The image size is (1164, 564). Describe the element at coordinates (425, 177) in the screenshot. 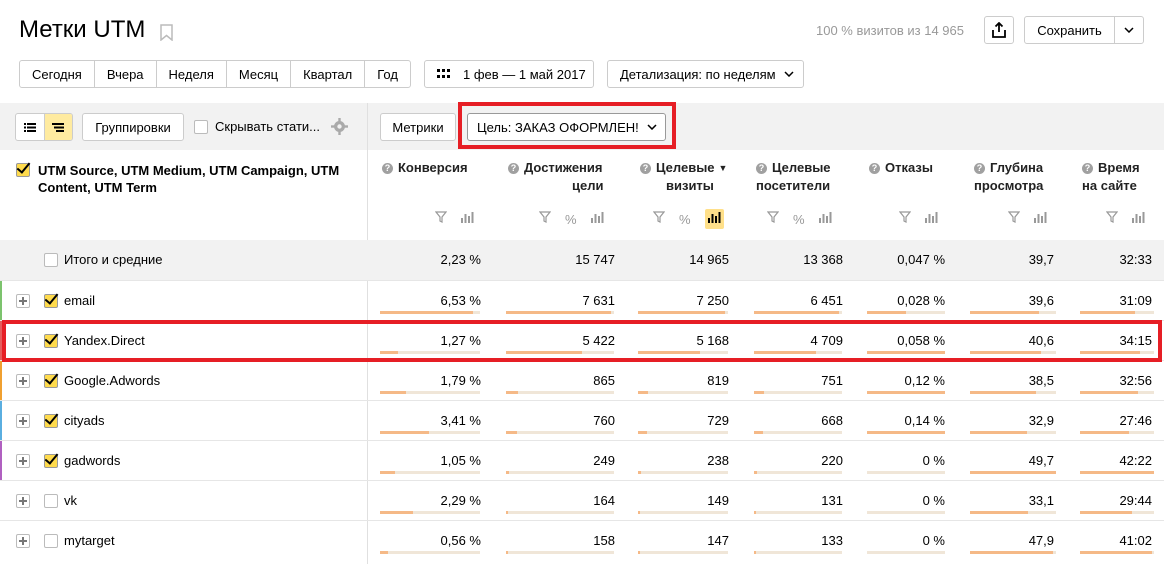

I see `column-header-0: ? Конверсия` at that location.